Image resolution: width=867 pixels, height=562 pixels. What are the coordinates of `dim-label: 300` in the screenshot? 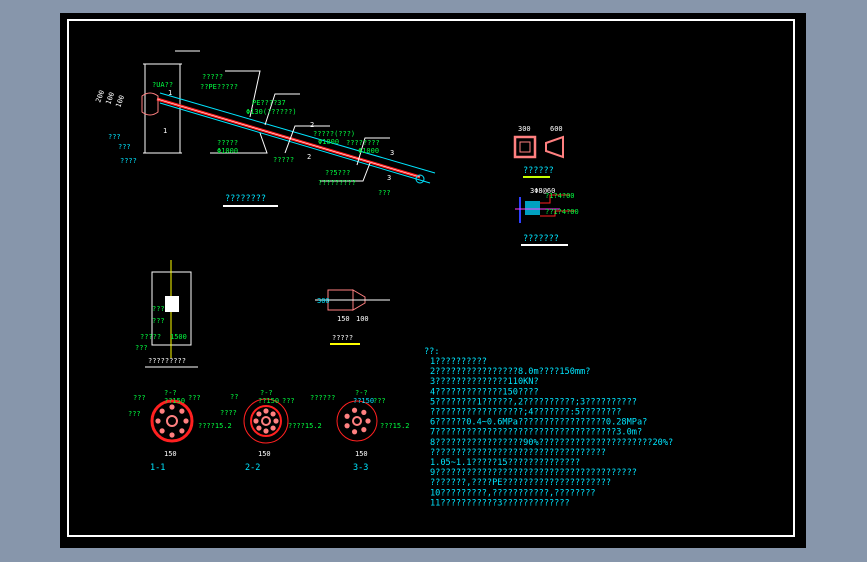 It's located at (323, 301).